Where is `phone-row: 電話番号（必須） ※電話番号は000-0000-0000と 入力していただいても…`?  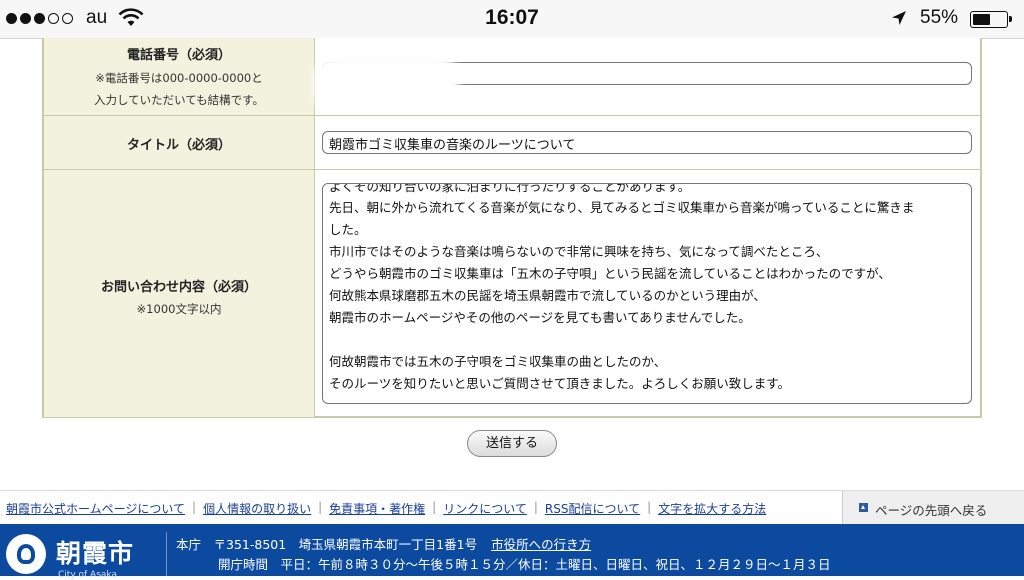
phone-row: 電話番号（必須） ※電話番号は000-0000-0000と 入力していただいても… is located at coordinates (512, 76).